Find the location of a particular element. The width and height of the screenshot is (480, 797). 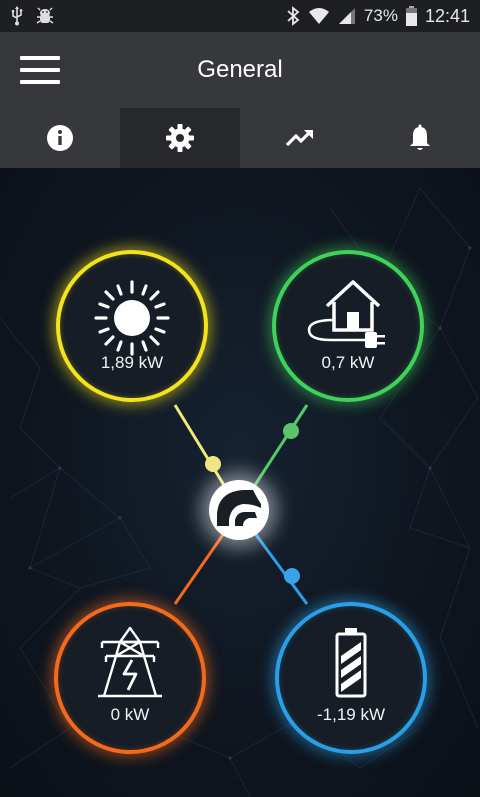

inverter-logo-icon is located at coordinates (239, 508).